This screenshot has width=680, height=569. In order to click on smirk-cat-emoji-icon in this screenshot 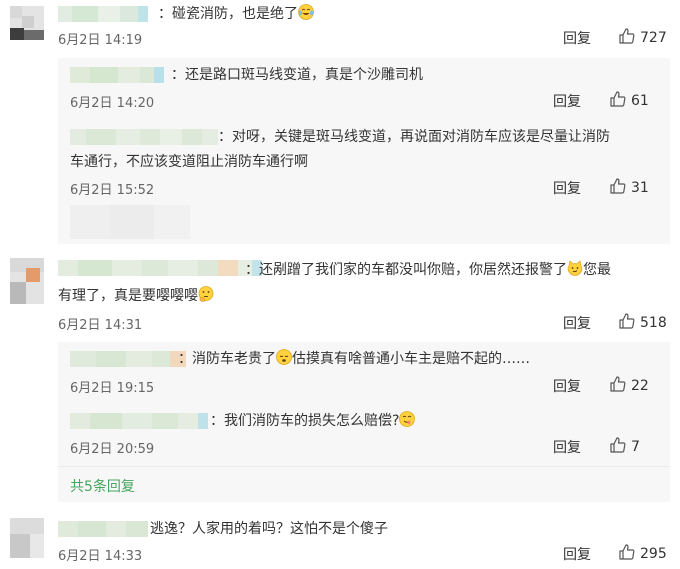, I will do `click(575, 268)`.